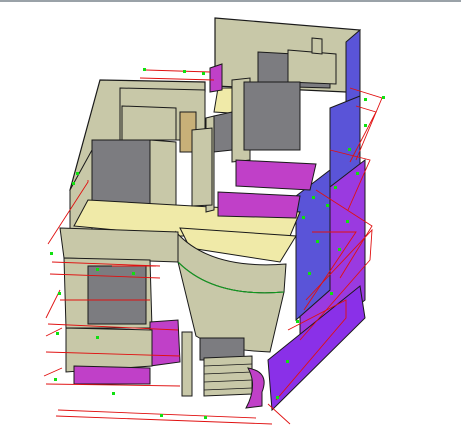 The height and width of the screenshot is (436, 461). I want to click on tower-inner-wall, so click(312, 67).